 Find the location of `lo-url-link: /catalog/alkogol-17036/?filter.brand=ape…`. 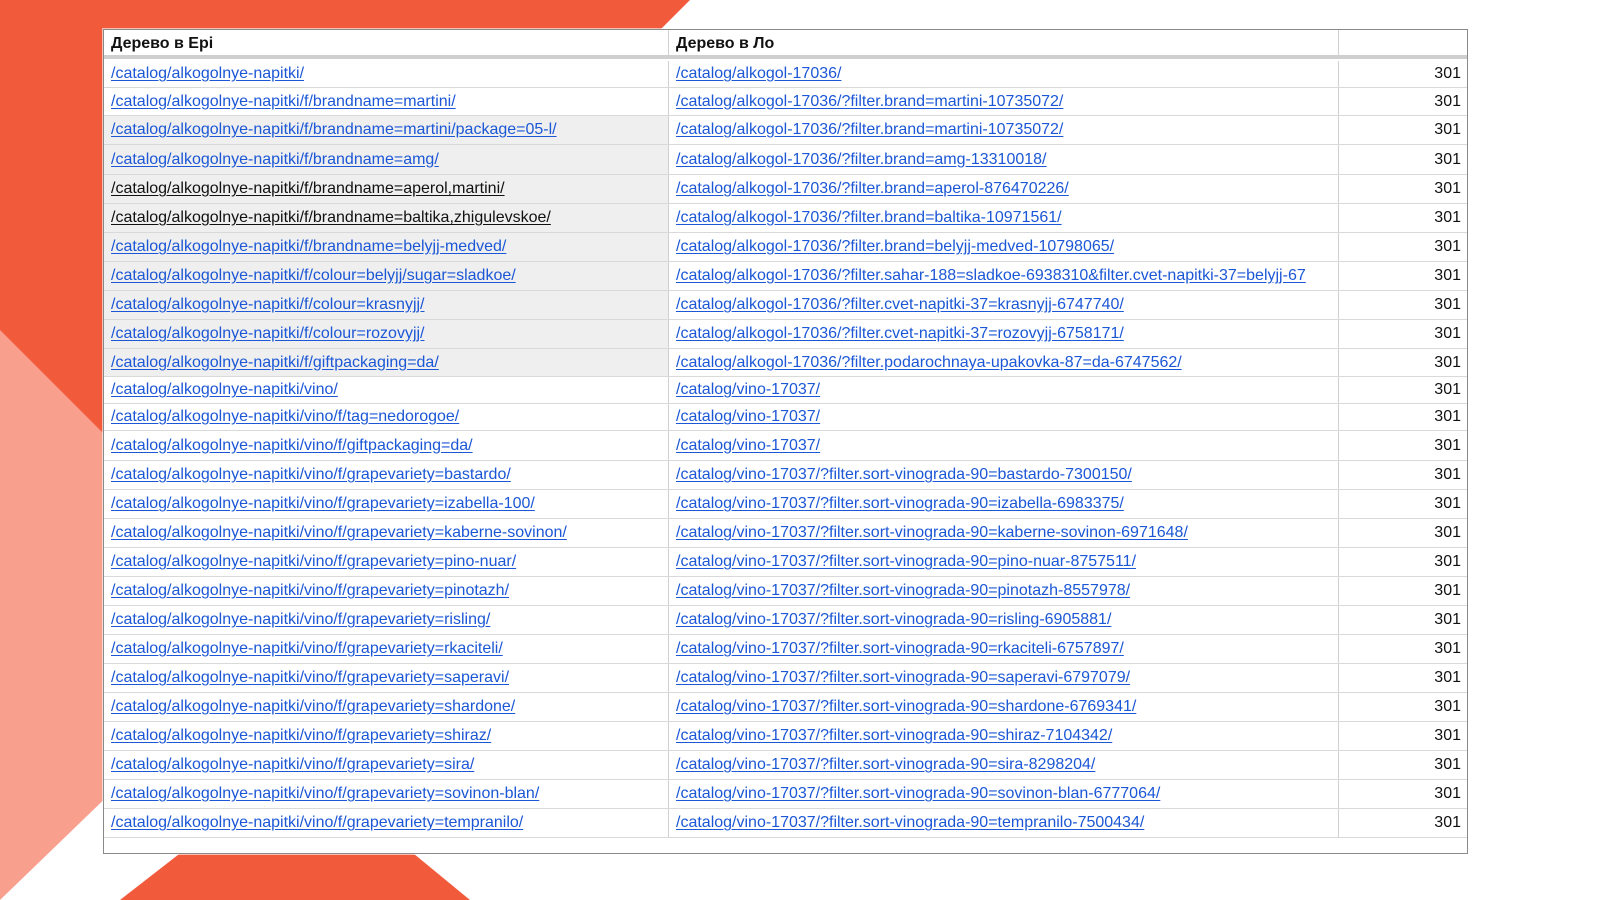

lo-url-link: /catalog/alkogol-17036/?filter.brand=ape… is located at coordinates (872, 189).